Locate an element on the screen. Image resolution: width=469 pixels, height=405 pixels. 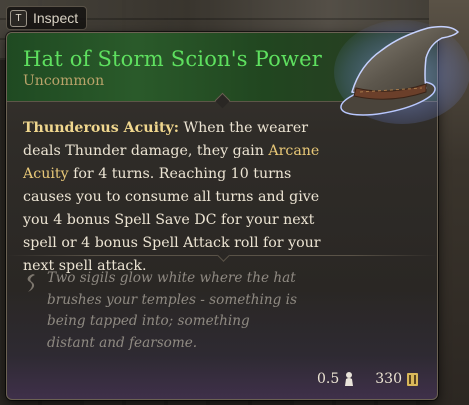
ability-name: Thunderous Acuity: is located at coordinates (101, 128).